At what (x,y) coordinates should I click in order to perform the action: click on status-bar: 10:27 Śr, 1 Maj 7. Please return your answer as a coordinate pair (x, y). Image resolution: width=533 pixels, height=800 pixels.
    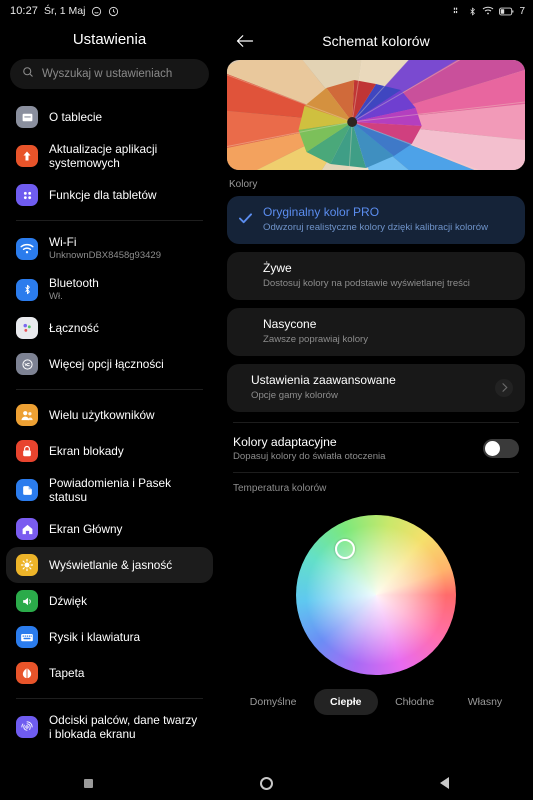
    Looking at the image, I should click on (266, 11).